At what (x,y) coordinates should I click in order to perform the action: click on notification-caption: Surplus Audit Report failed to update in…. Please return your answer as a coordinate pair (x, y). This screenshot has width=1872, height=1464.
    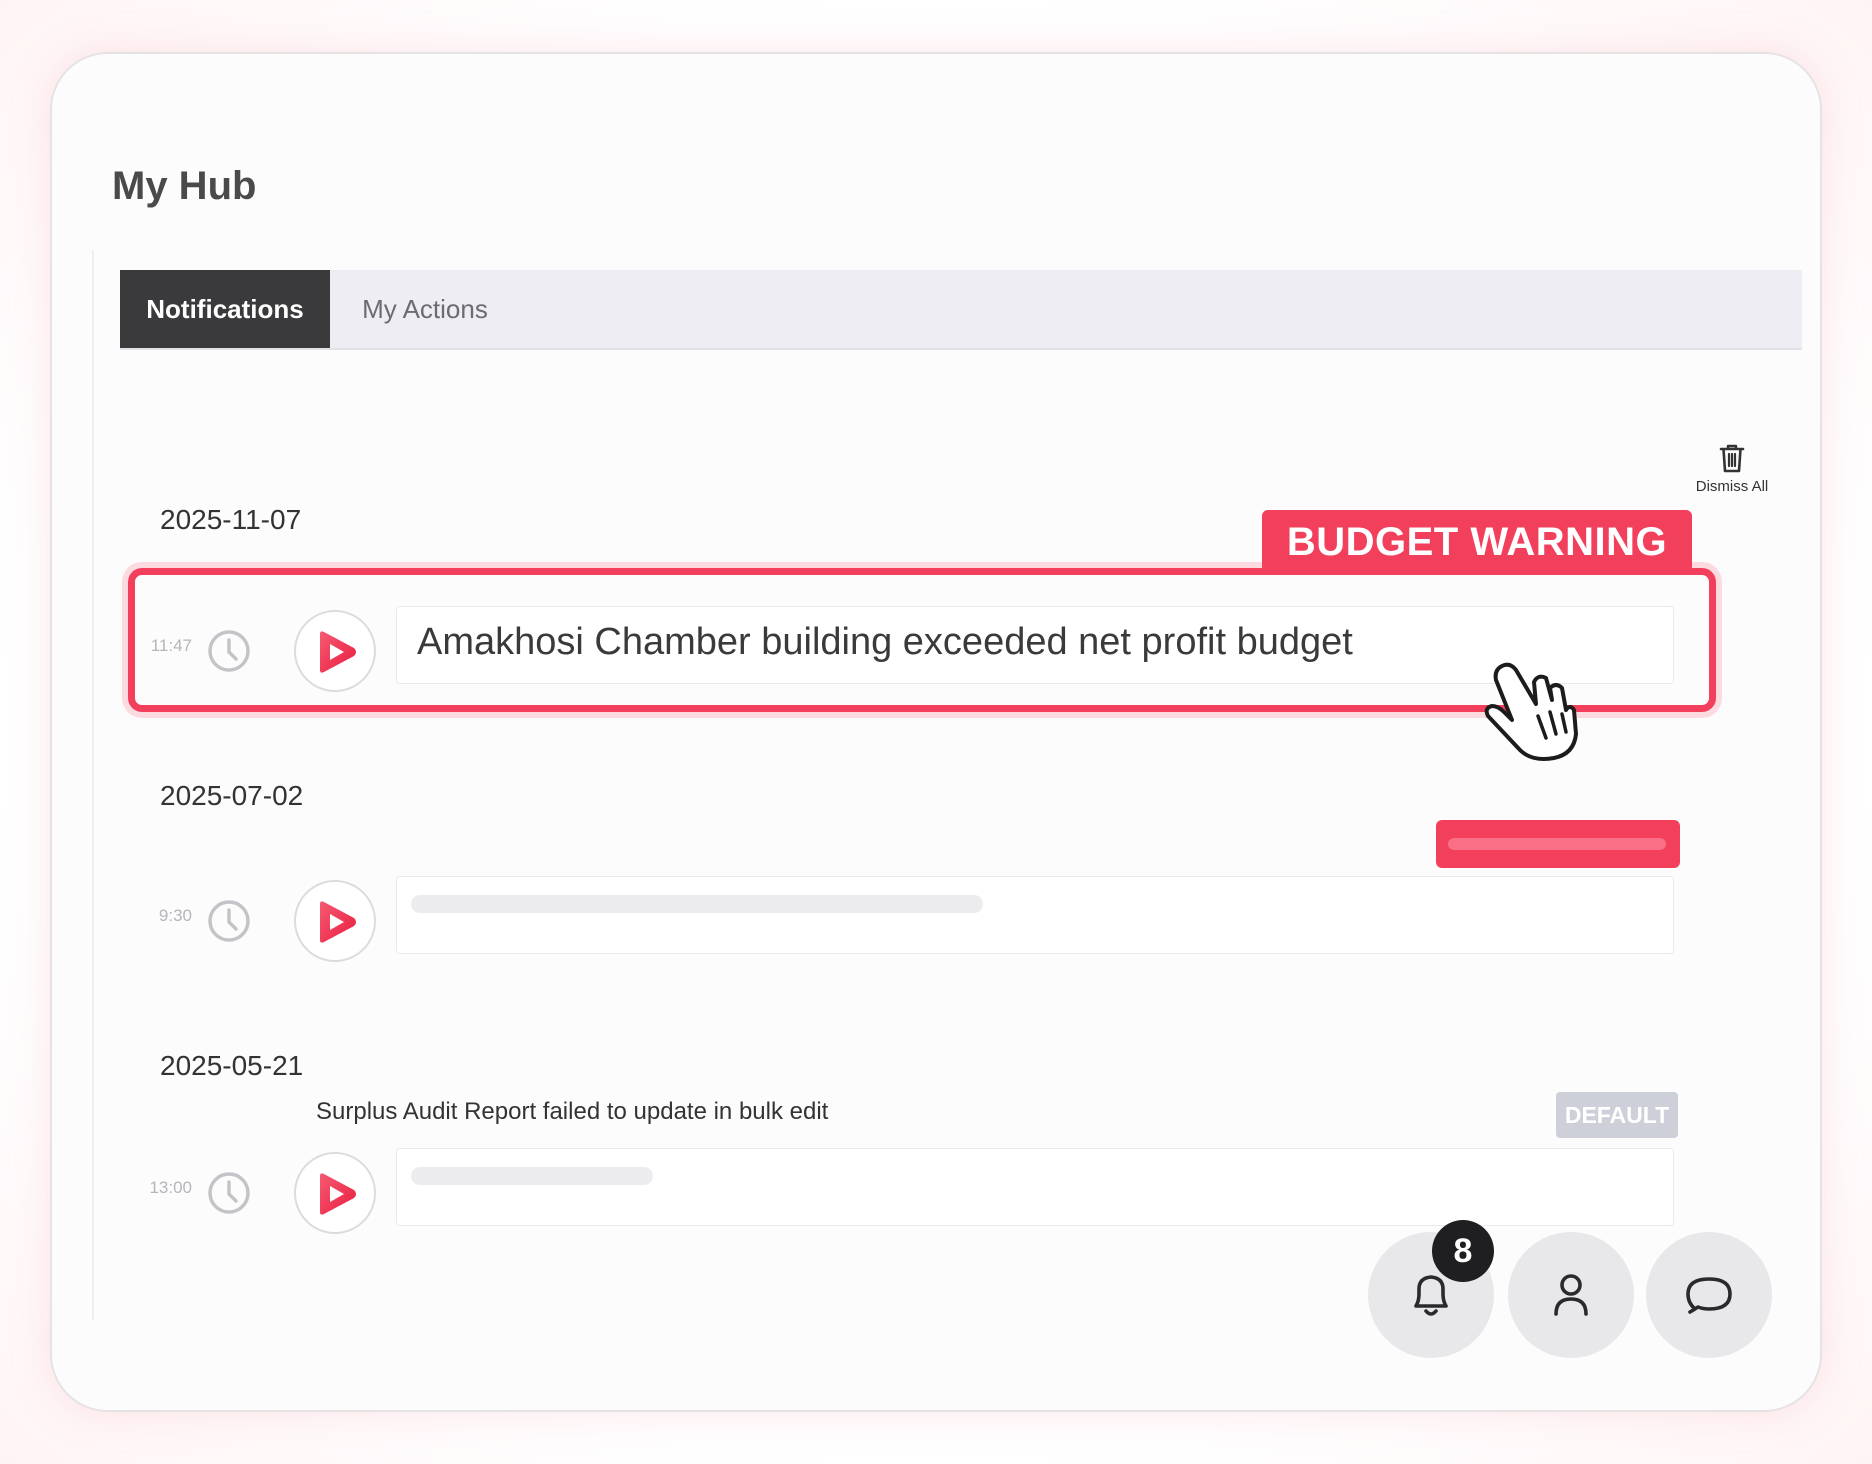
    Looking at the image, I should click on (572, 1111).